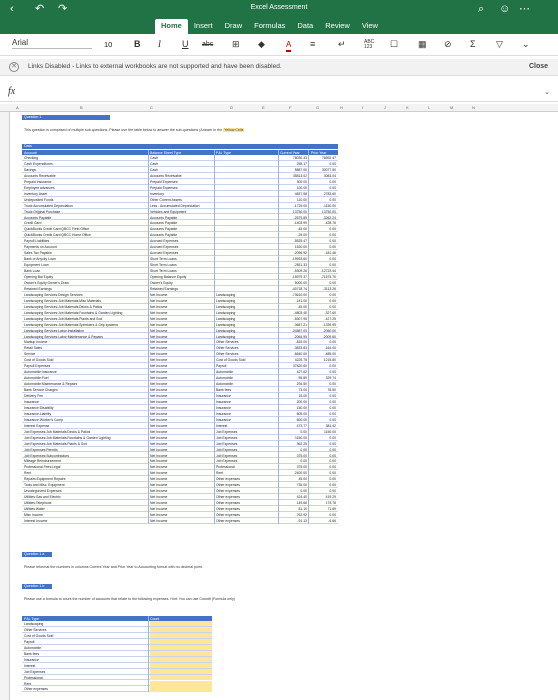 This screenshot has height=700, width=558. Describe the element at coordinates (85, 194) in the screenshot. I see `table-cell: Inventory Asset` at that location.